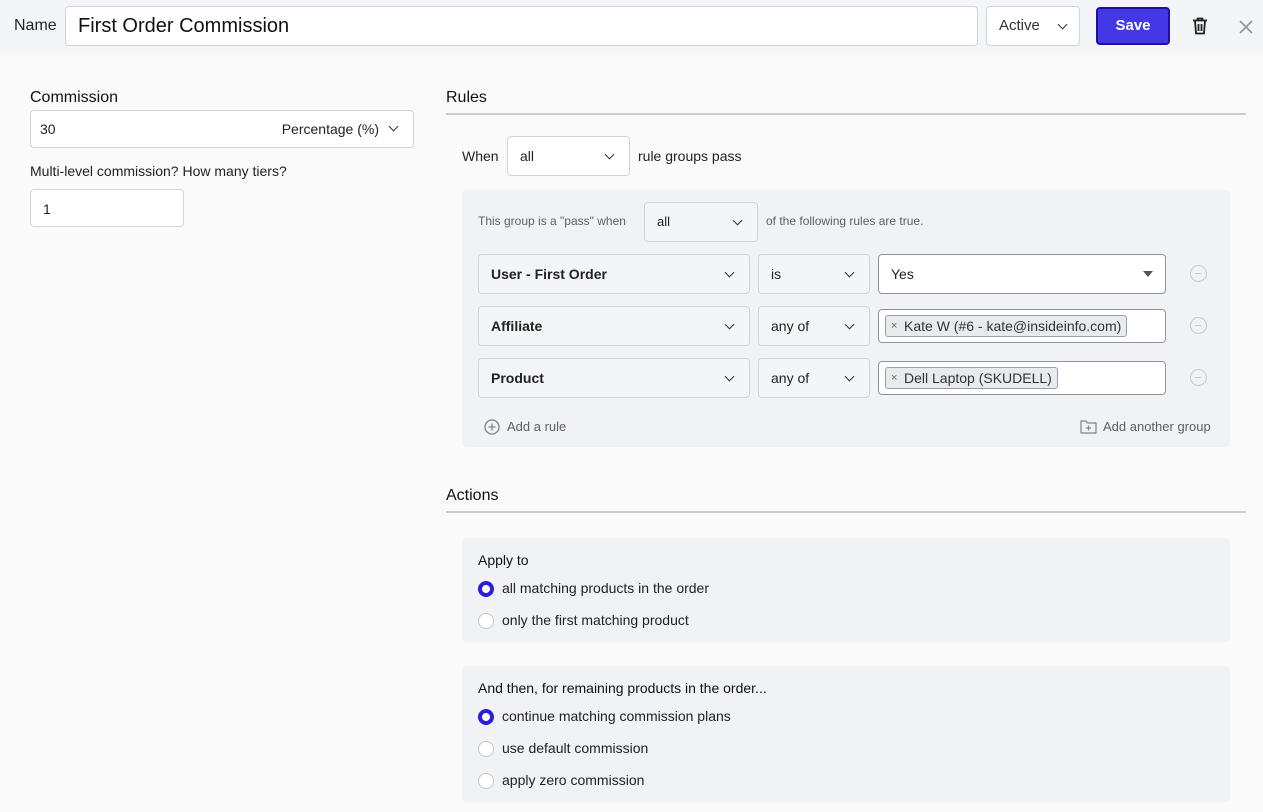 Image resolution: width=1263 pixels, height=812 pixels. What do you see at coordinates (1088, 427) in the screenshot?
I see `folder-plus-icon` at bounding box center [1088, 427].